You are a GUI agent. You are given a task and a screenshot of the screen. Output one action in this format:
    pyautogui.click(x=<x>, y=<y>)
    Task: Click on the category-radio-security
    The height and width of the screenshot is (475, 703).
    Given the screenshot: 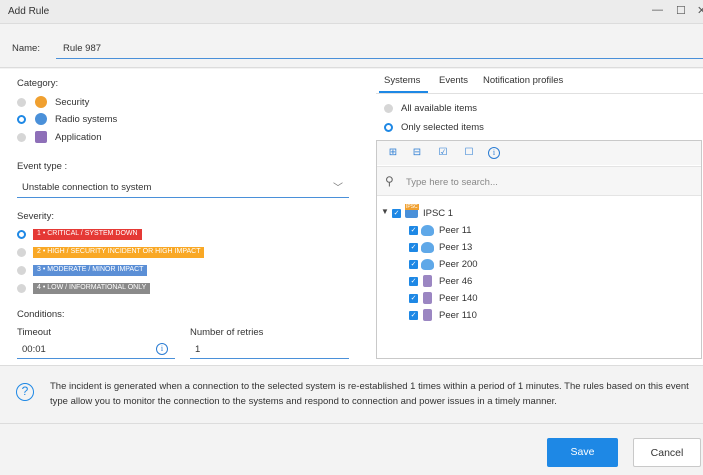 What is the action you would take?
    pyautogui.click(x=21, y=102)
    